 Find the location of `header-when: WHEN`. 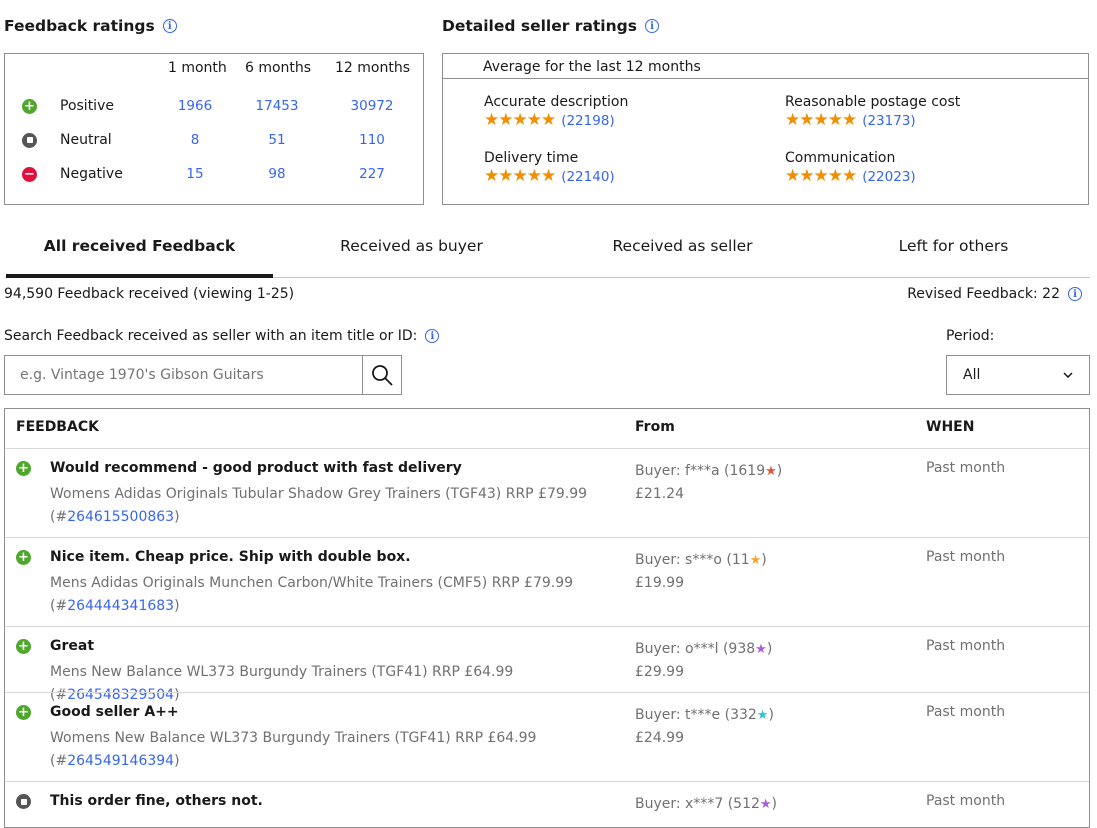

header-when: WHEN is located at coordinates (950, 427).